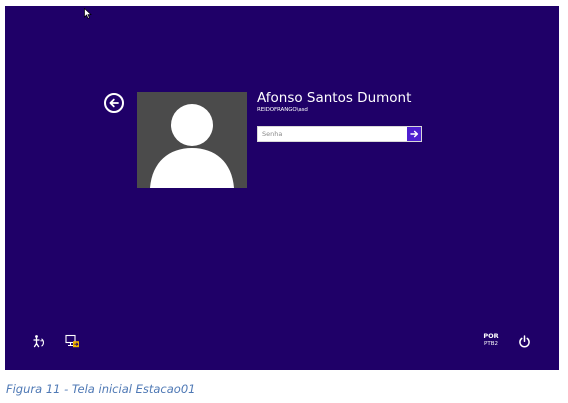  Describe the element at coordinates (332, 134) in the screenshot. I see `password-input` at that location.